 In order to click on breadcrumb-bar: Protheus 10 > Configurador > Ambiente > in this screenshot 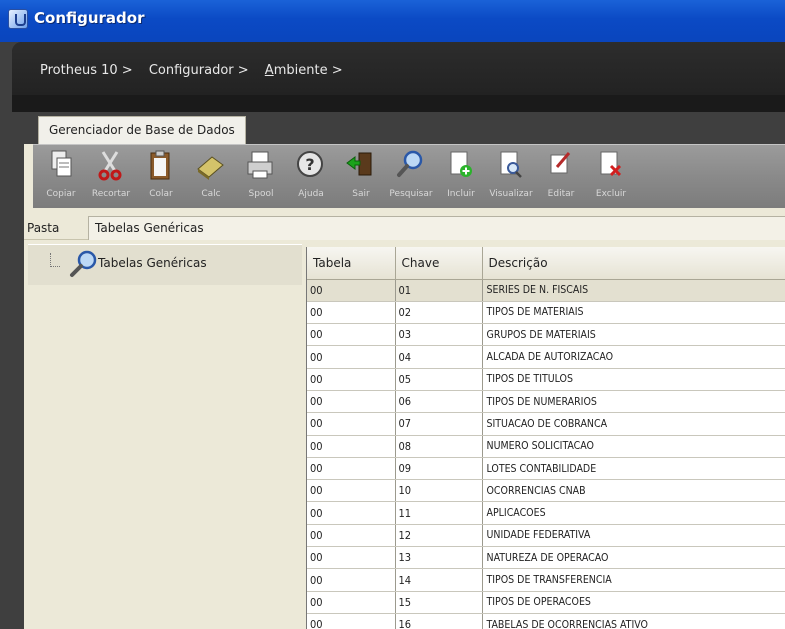, I will do `click(398, 77)`.